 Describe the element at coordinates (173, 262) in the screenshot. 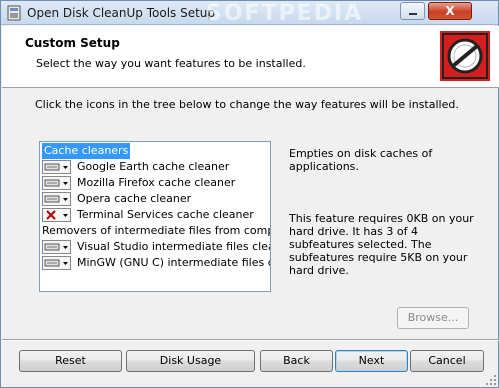

I see `tree-item-label: MinGW (GNU C) intermediate files cleaner` at that location.